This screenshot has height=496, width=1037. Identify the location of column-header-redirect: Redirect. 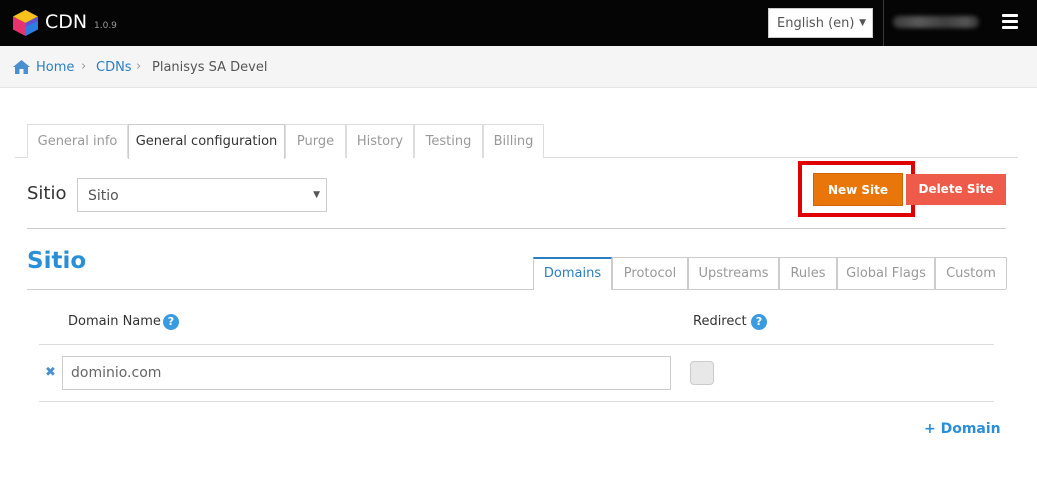
(720, 321).